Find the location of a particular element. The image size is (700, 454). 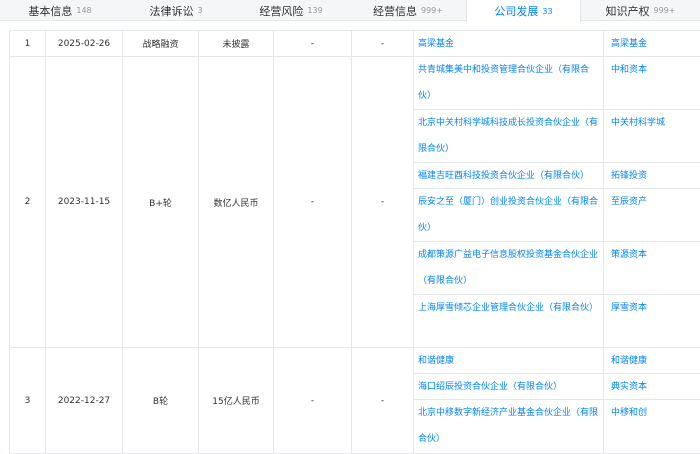

table-row: 1 2025-02-26 战略融资 未披露 - - 高梁基金 高梁基金 is located at coordinates (355, 44).